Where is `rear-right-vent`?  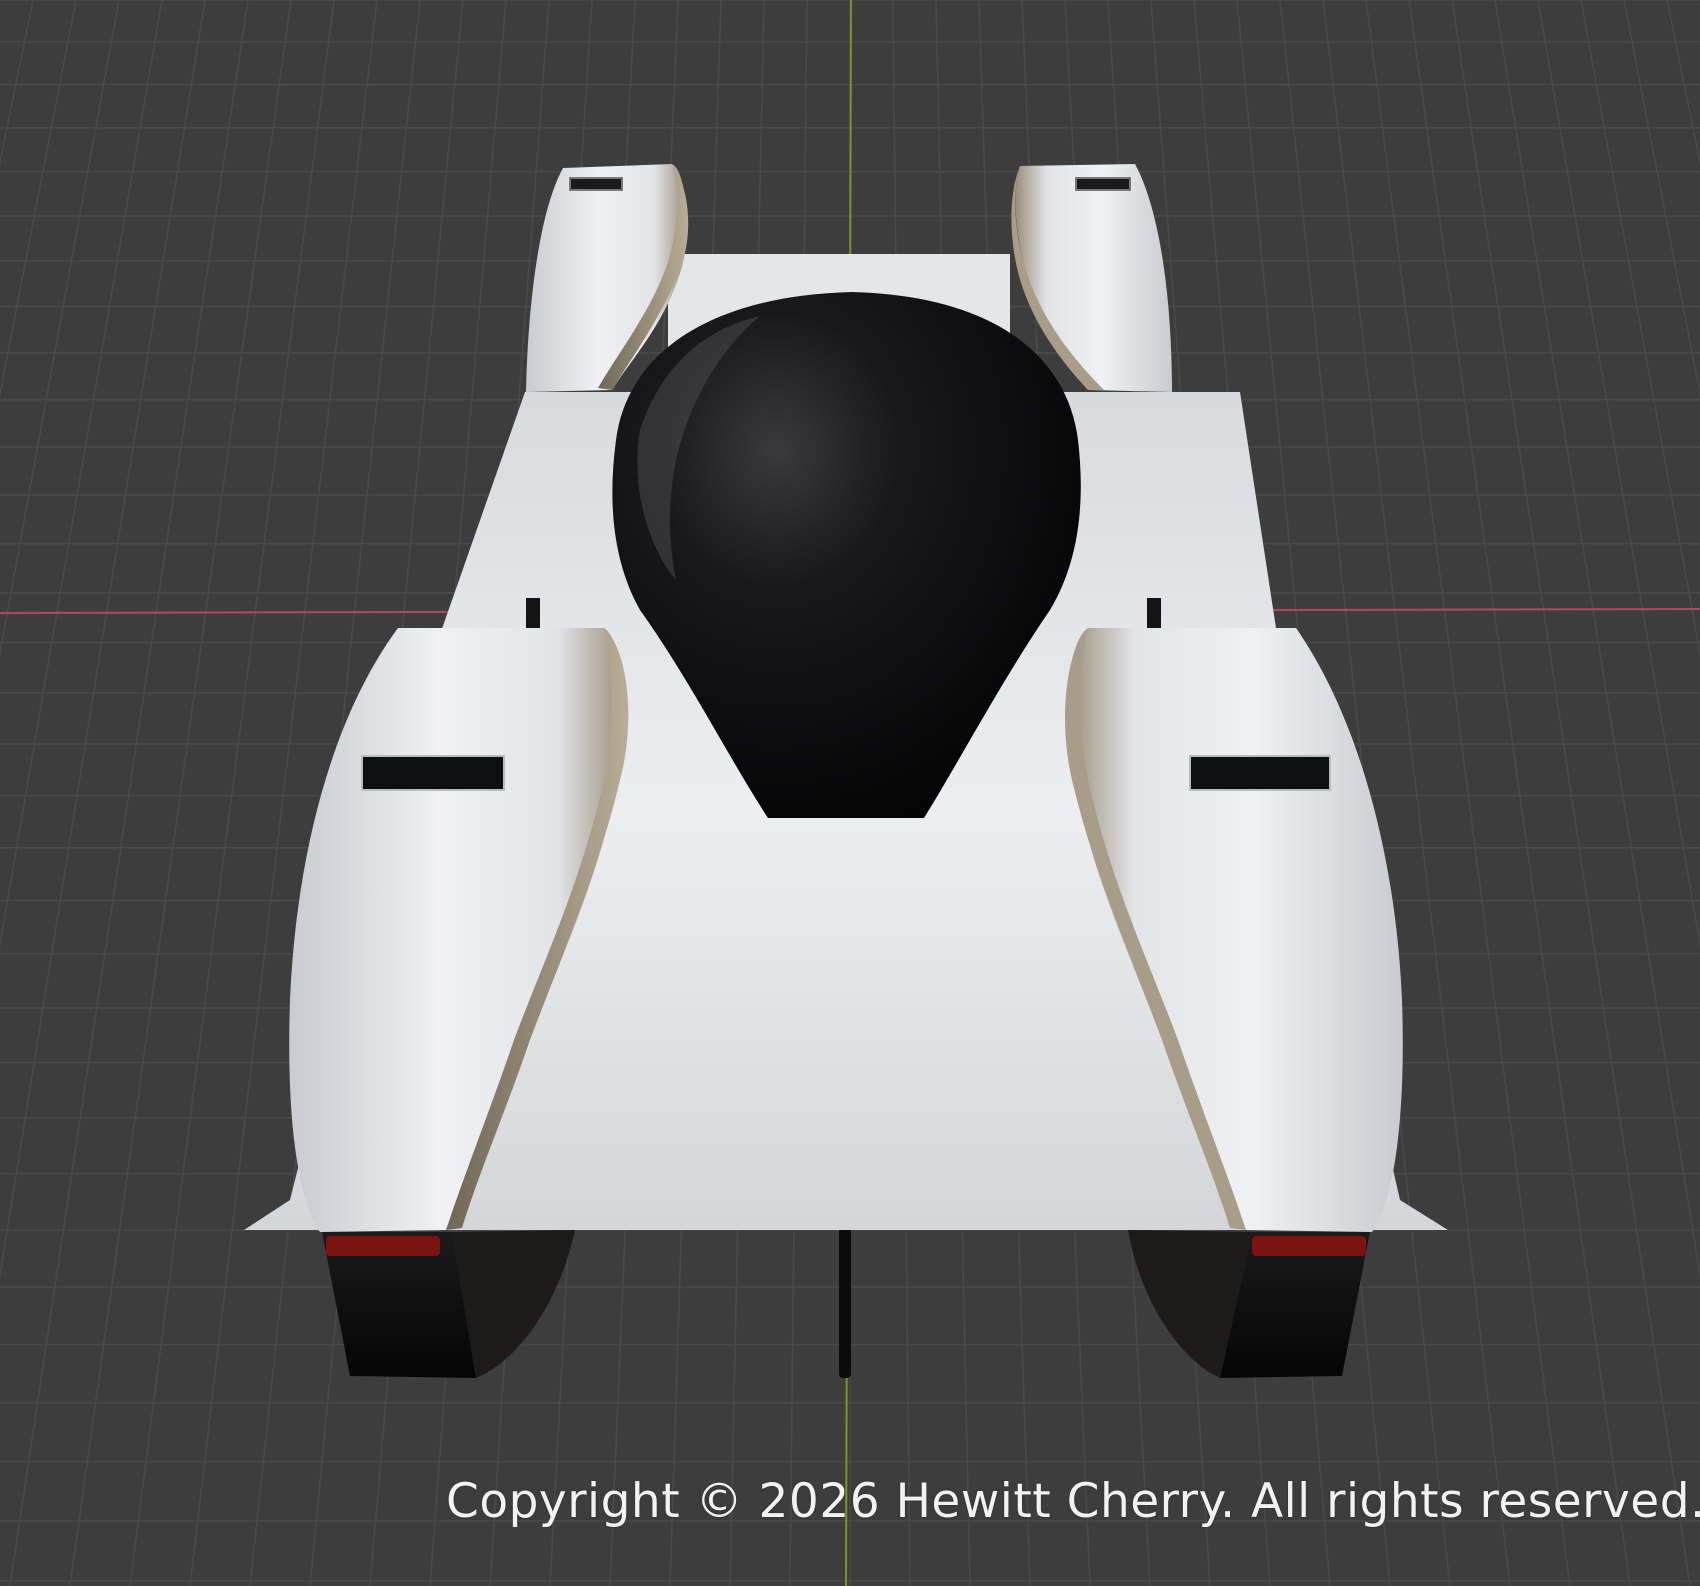
rear-right-vent is located at coordinates (1260, 773).